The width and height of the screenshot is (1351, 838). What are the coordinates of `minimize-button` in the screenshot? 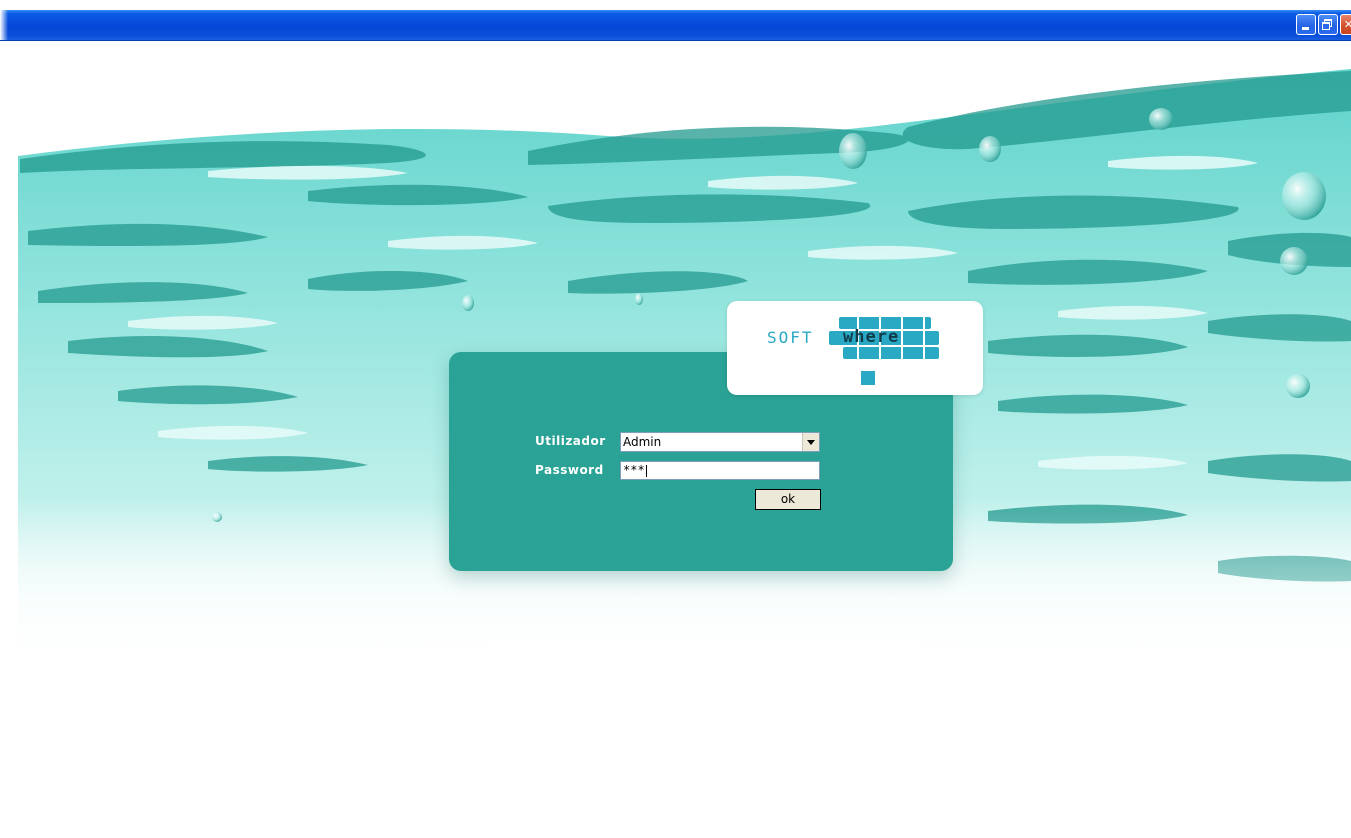 It's located at (1306, 24).